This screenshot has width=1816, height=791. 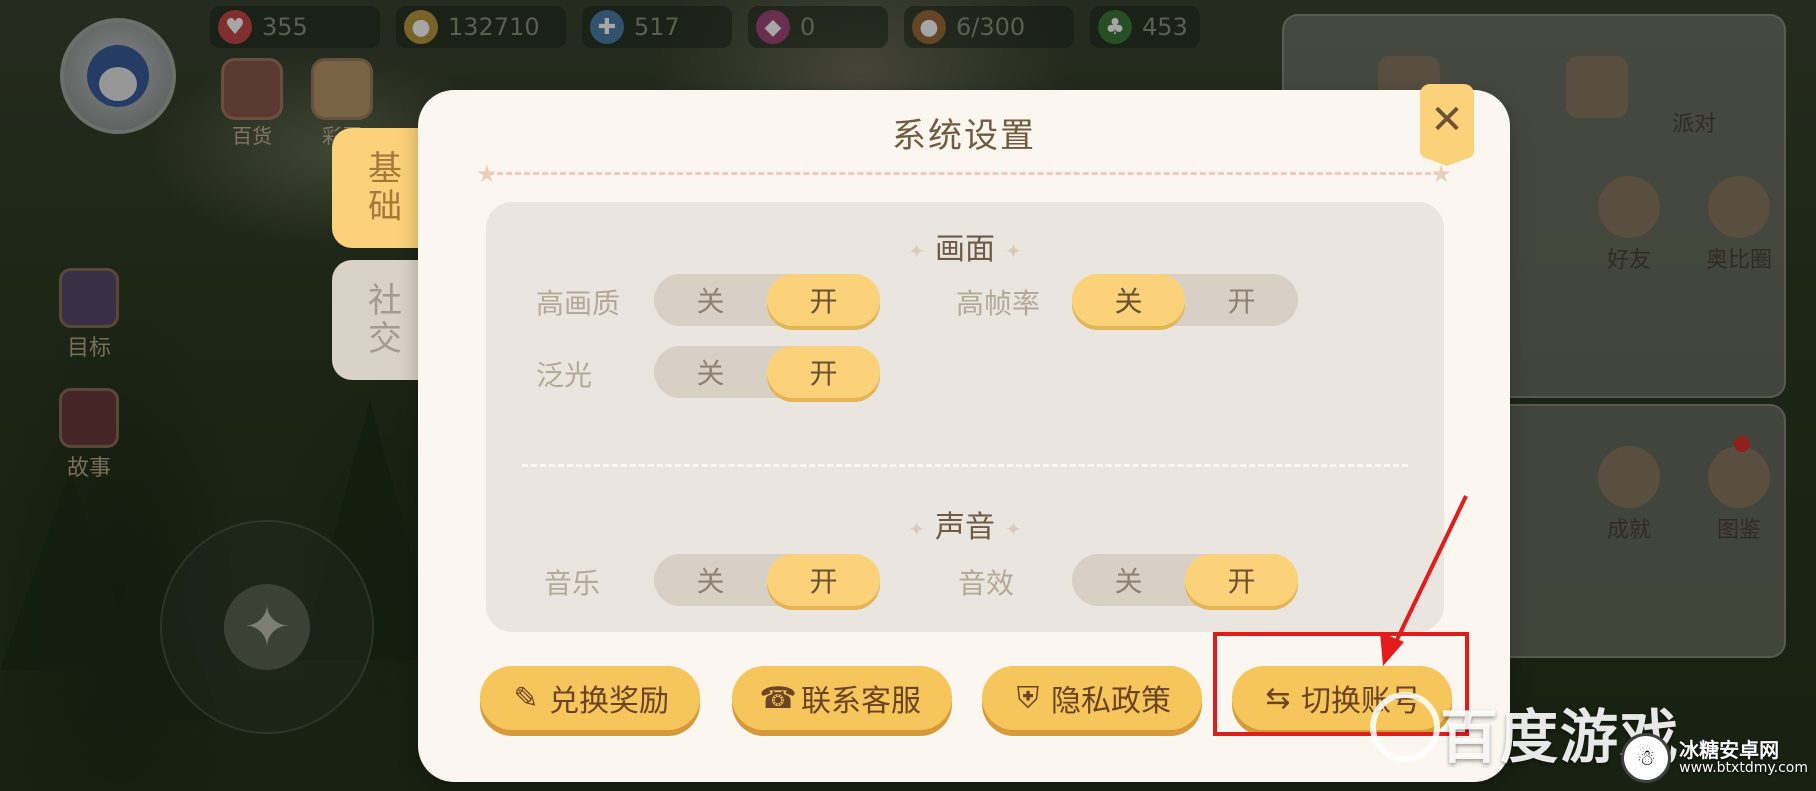 What do you see at coordinates (1646, 758) in the screenshot?
I see `site-logo-icon: ☃` at bounding box center [1646, 758].